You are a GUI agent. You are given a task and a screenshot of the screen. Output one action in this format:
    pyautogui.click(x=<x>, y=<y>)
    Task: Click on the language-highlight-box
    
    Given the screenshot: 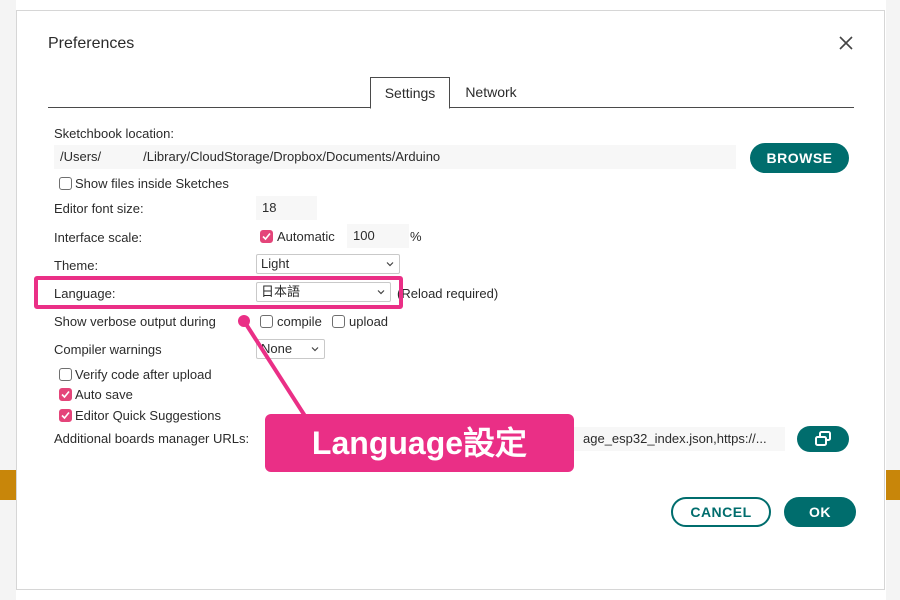 What is the action you would take?
    pyautogui.click(x=218, y=292)
    